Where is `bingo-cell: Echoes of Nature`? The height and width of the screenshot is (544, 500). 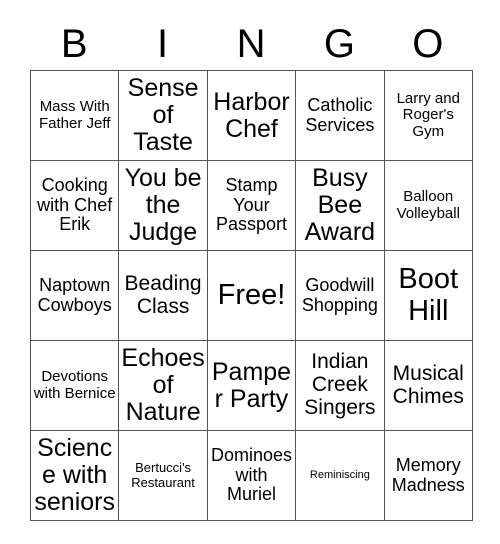 bingo-cell: Echoes of Nature is located at coordinates (163, 385).